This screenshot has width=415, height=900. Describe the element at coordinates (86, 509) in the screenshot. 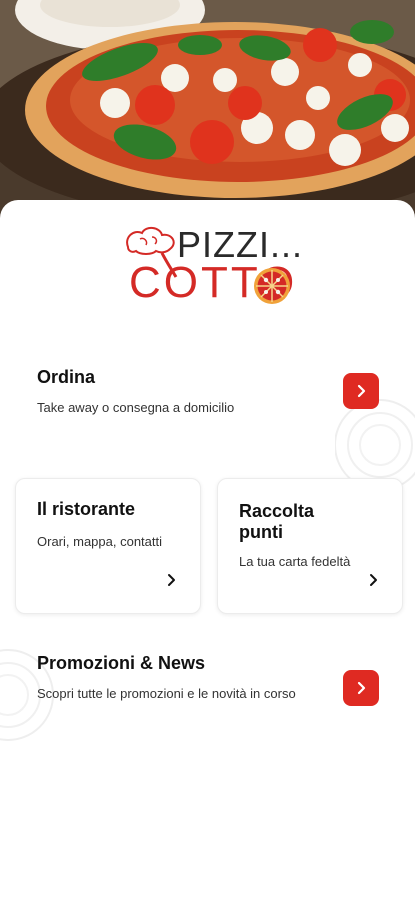

I see `ristorante-title: Il ristorante` at that location.